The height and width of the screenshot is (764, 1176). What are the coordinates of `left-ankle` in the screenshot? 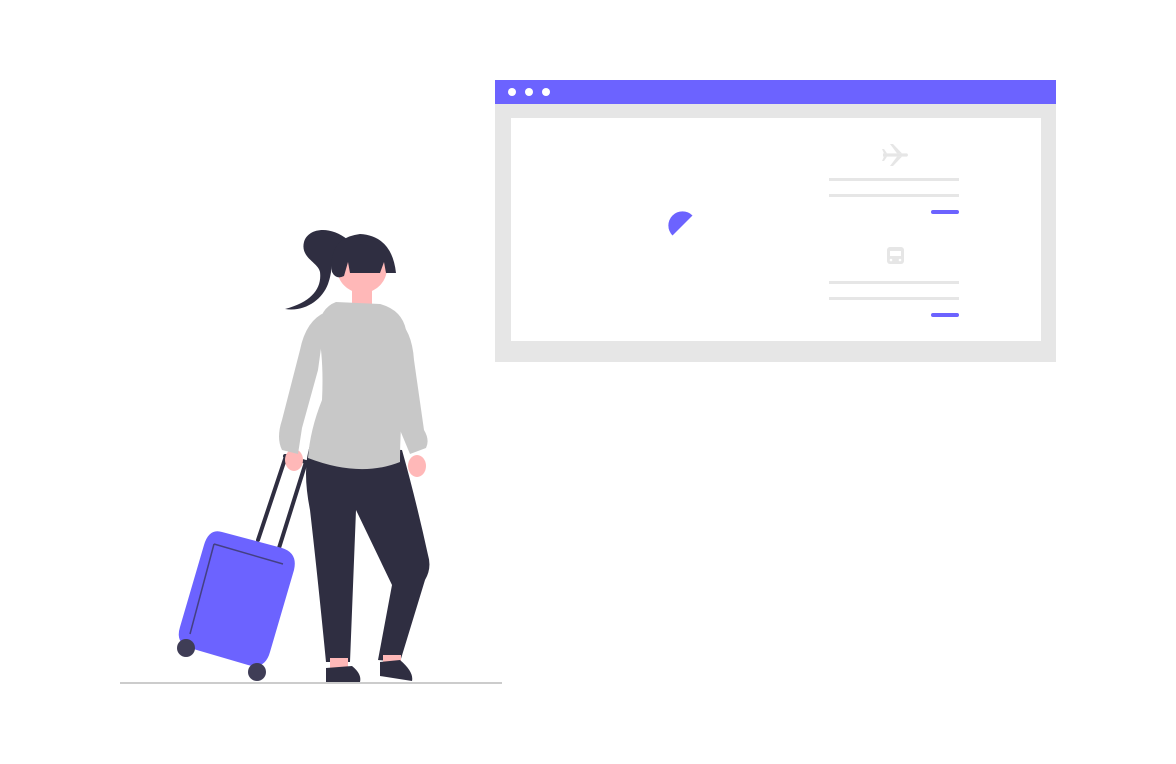 It's located at (339, 663).